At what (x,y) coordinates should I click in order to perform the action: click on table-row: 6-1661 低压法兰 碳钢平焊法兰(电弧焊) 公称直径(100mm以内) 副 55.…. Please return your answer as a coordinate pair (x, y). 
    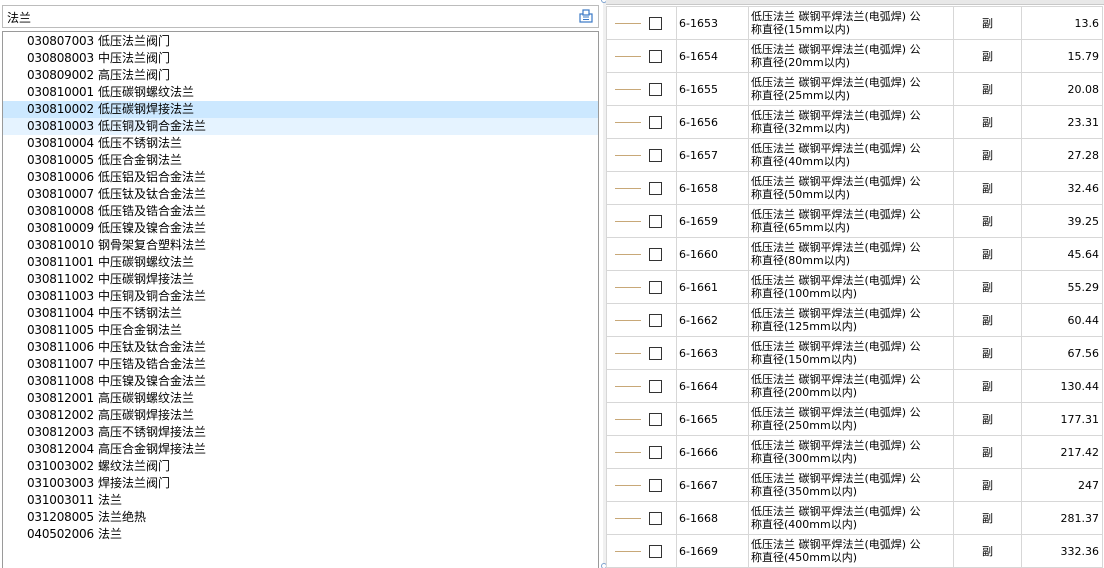
    Looking at the image, I should click on (854, 287).